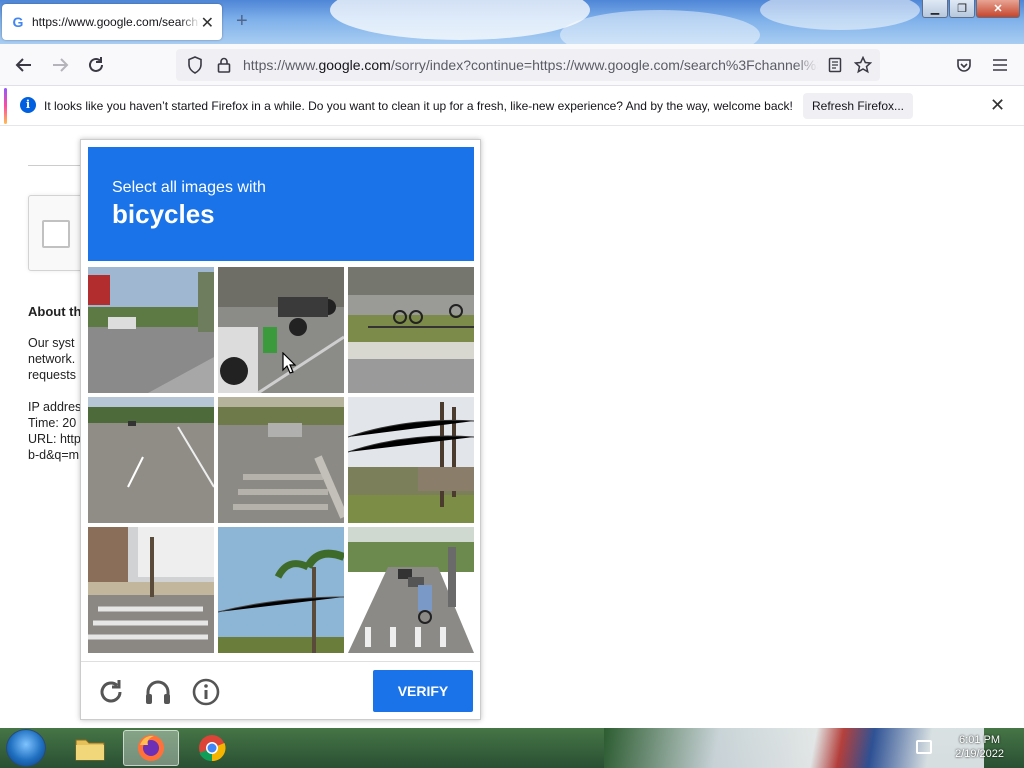 This screenshot has width=1024, height=768. Describe the element at coordinates (835, 65) in the screenshot. I see `reader-view-icon` at that location.